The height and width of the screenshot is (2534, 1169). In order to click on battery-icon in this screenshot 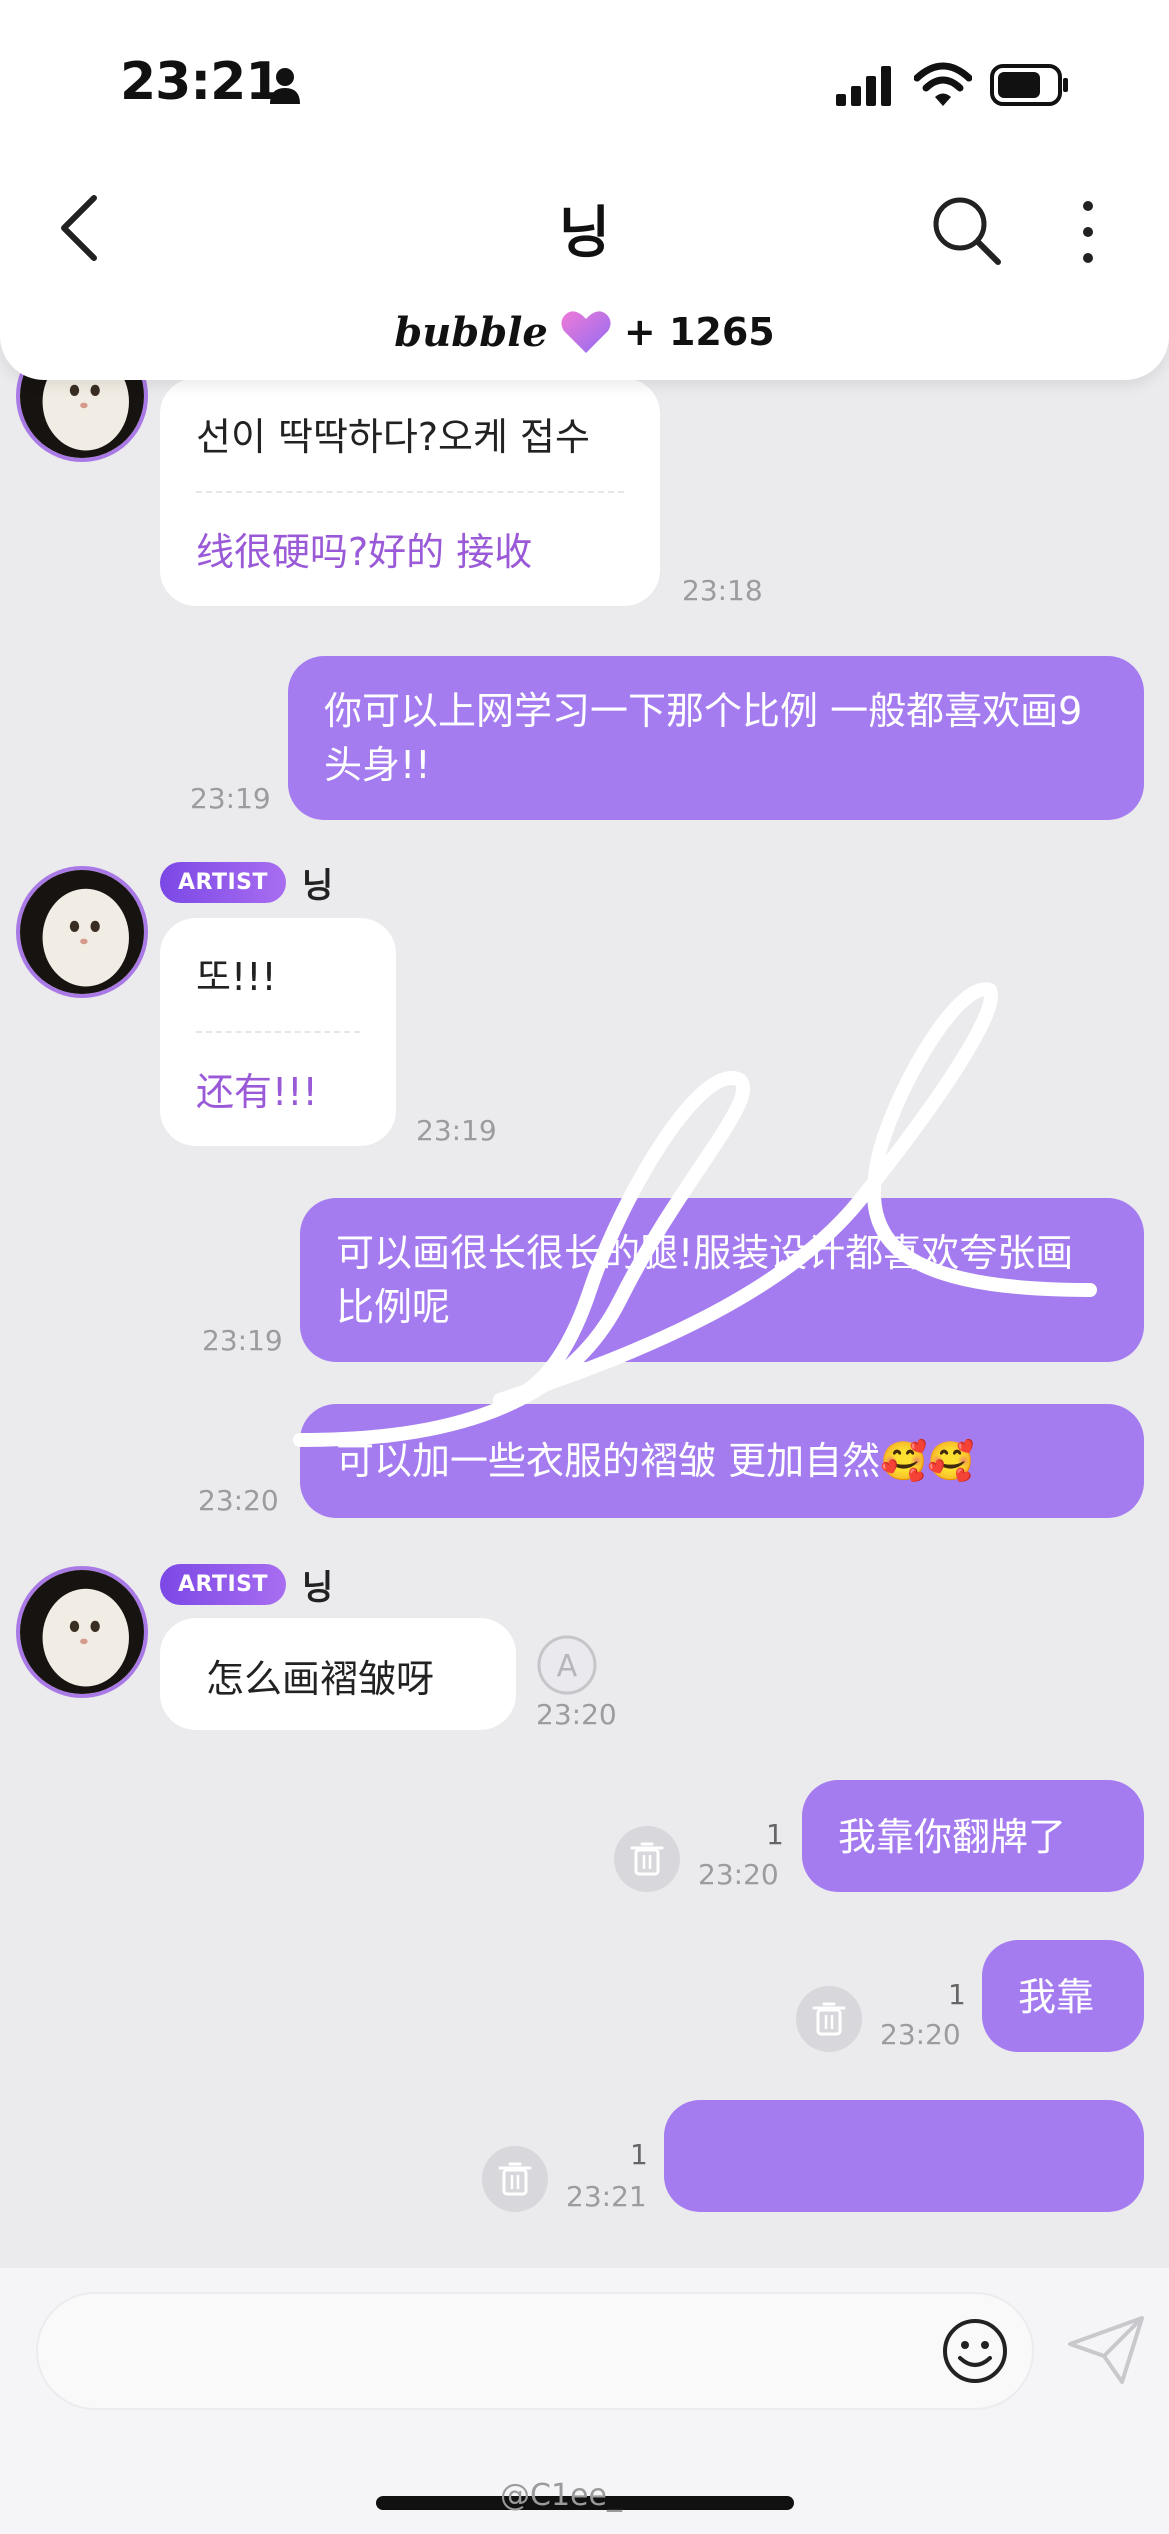, I will do `click(1029, 85)`.